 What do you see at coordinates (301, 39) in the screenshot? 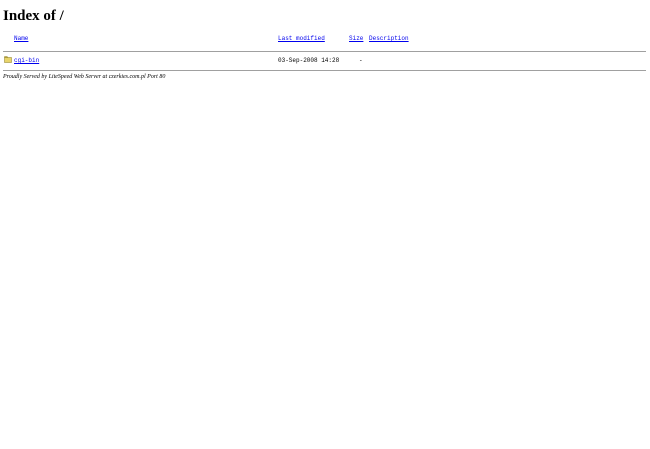
I see `sort-by-last-modified-link: Last modified` at bounding box center [301, 39].